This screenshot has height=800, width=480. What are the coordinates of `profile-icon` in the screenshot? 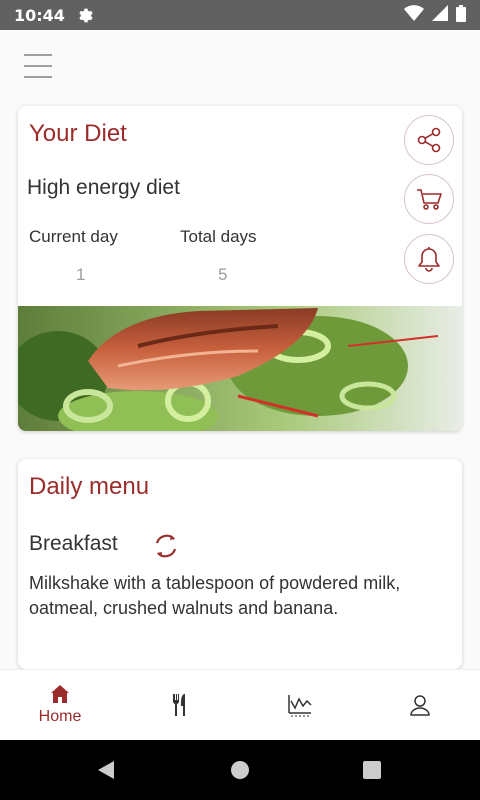 It's located at (420, 705).